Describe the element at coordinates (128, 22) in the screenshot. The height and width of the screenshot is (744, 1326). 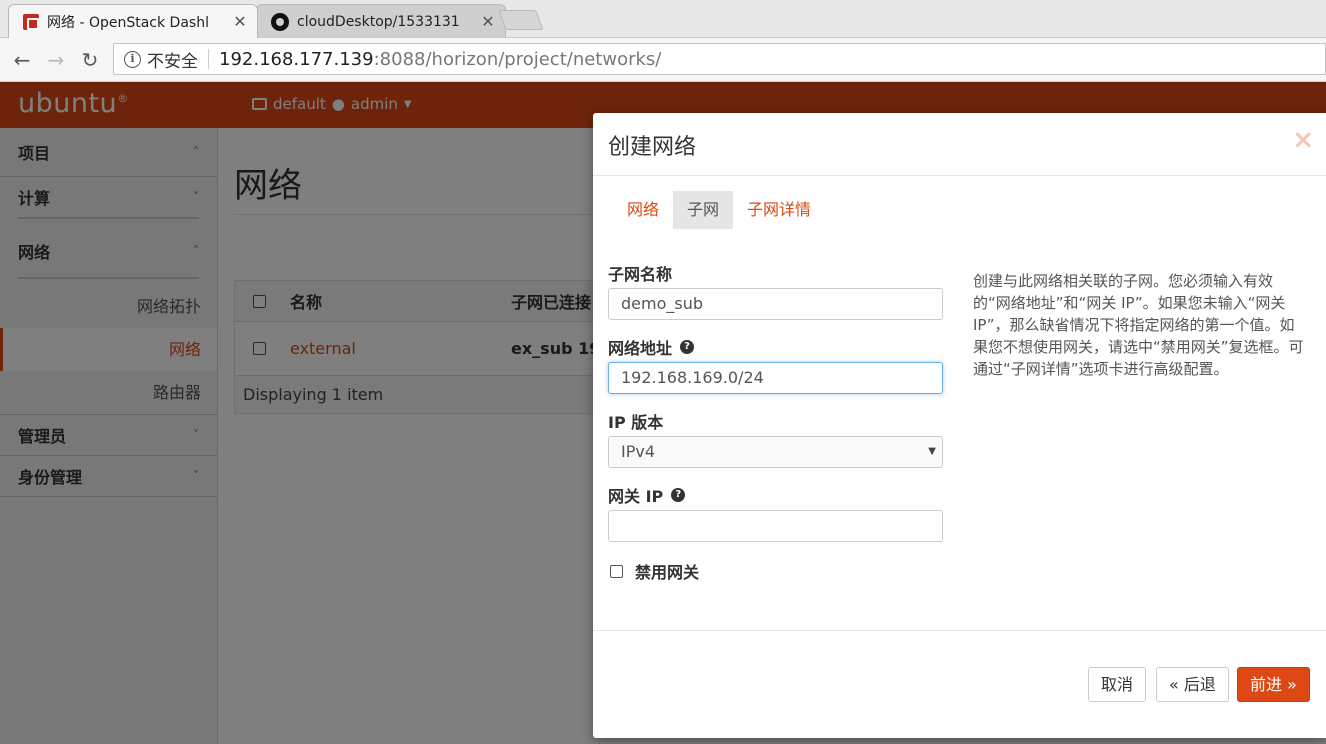
I see `tab-title: 网络 - OpenStack Dashl` at that location.